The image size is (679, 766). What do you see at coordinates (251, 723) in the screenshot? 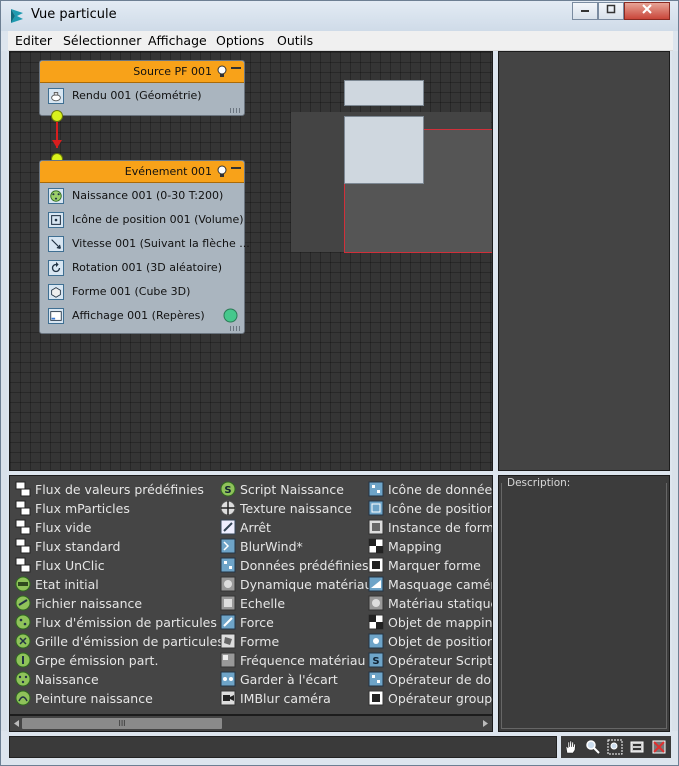
I see `depot-horizontal-scrollbar: III` at bounding box center [251, 723].